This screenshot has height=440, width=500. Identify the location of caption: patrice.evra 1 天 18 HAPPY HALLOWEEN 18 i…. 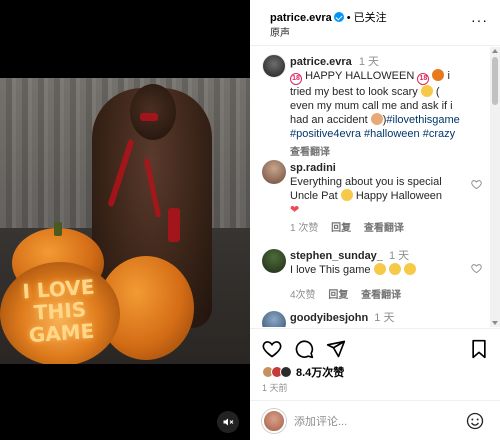
(370, 102).